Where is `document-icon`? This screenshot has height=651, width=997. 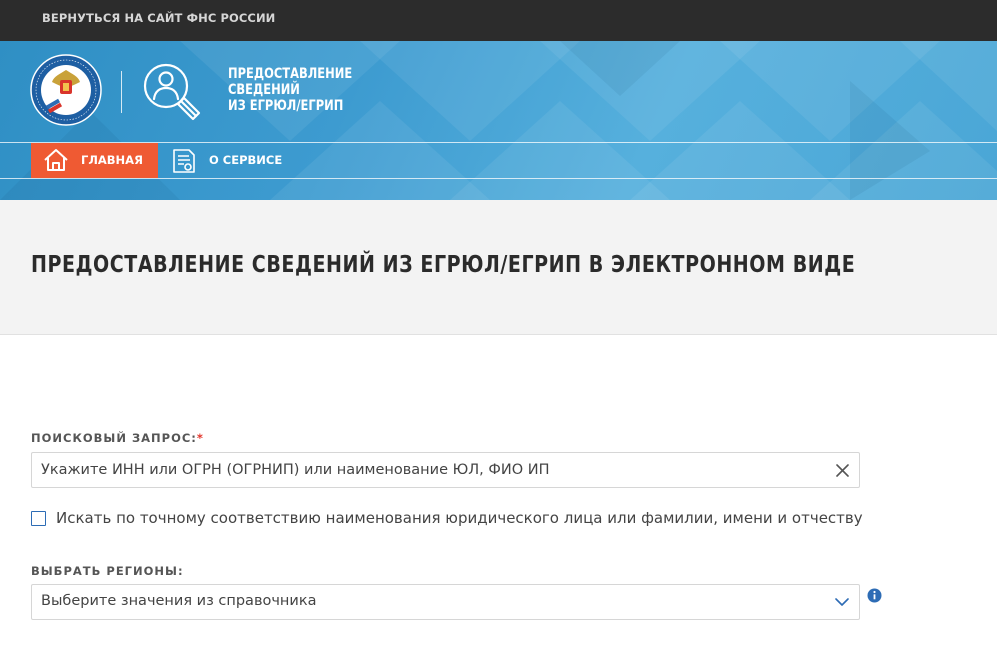 document-icon is located at coordinates (184, 161).